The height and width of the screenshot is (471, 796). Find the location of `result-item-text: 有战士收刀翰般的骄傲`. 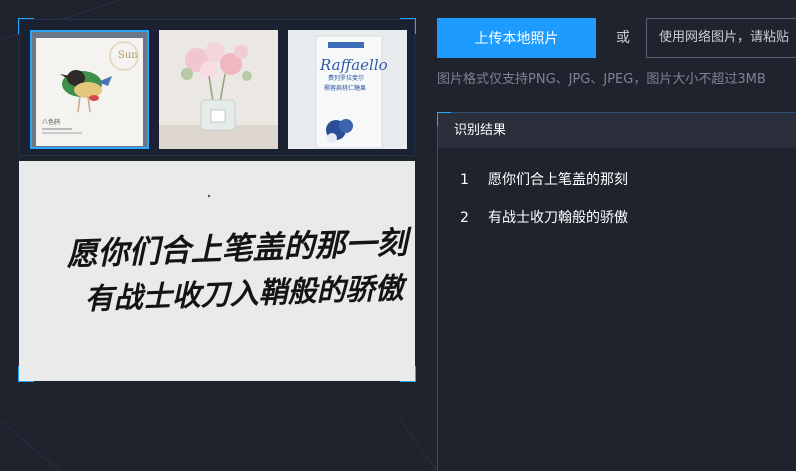

result-item-text: 有战士收刀翰般的骄傲 is located at coordinates (558, 218).